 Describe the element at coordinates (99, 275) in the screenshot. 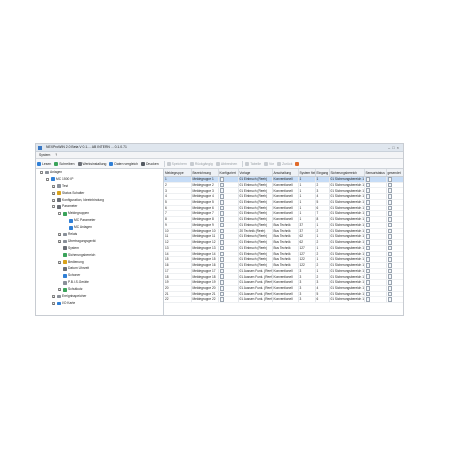

I see `tree-item: Schoner` at that location.